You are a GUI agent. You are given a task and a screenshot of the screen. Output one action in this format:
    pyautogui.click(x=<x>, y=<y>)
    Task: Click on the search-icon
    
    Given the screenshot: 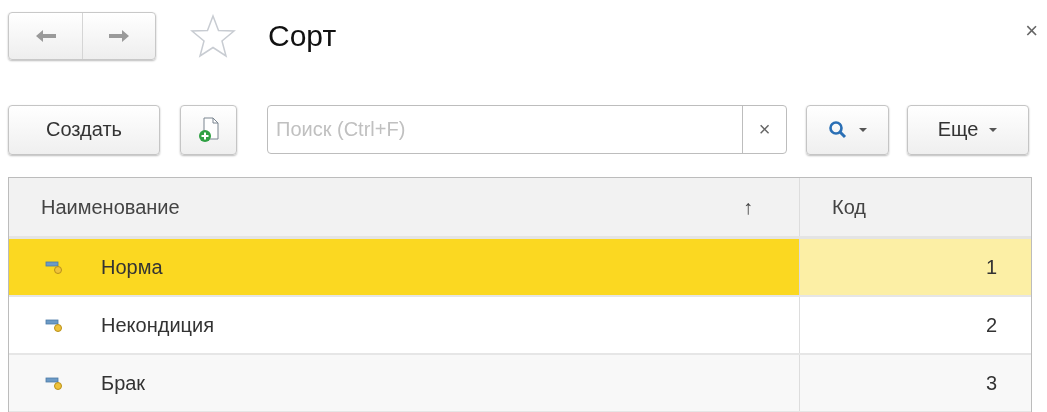 What is the action you would take?
    pyautogui.click(x=837, y=129)
    